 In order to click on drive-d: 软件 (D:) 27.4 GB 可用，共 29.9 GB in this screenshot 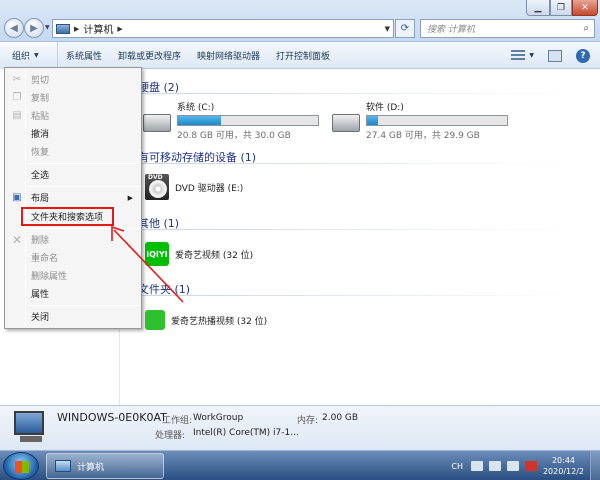, I will do `click(420, 120)`.